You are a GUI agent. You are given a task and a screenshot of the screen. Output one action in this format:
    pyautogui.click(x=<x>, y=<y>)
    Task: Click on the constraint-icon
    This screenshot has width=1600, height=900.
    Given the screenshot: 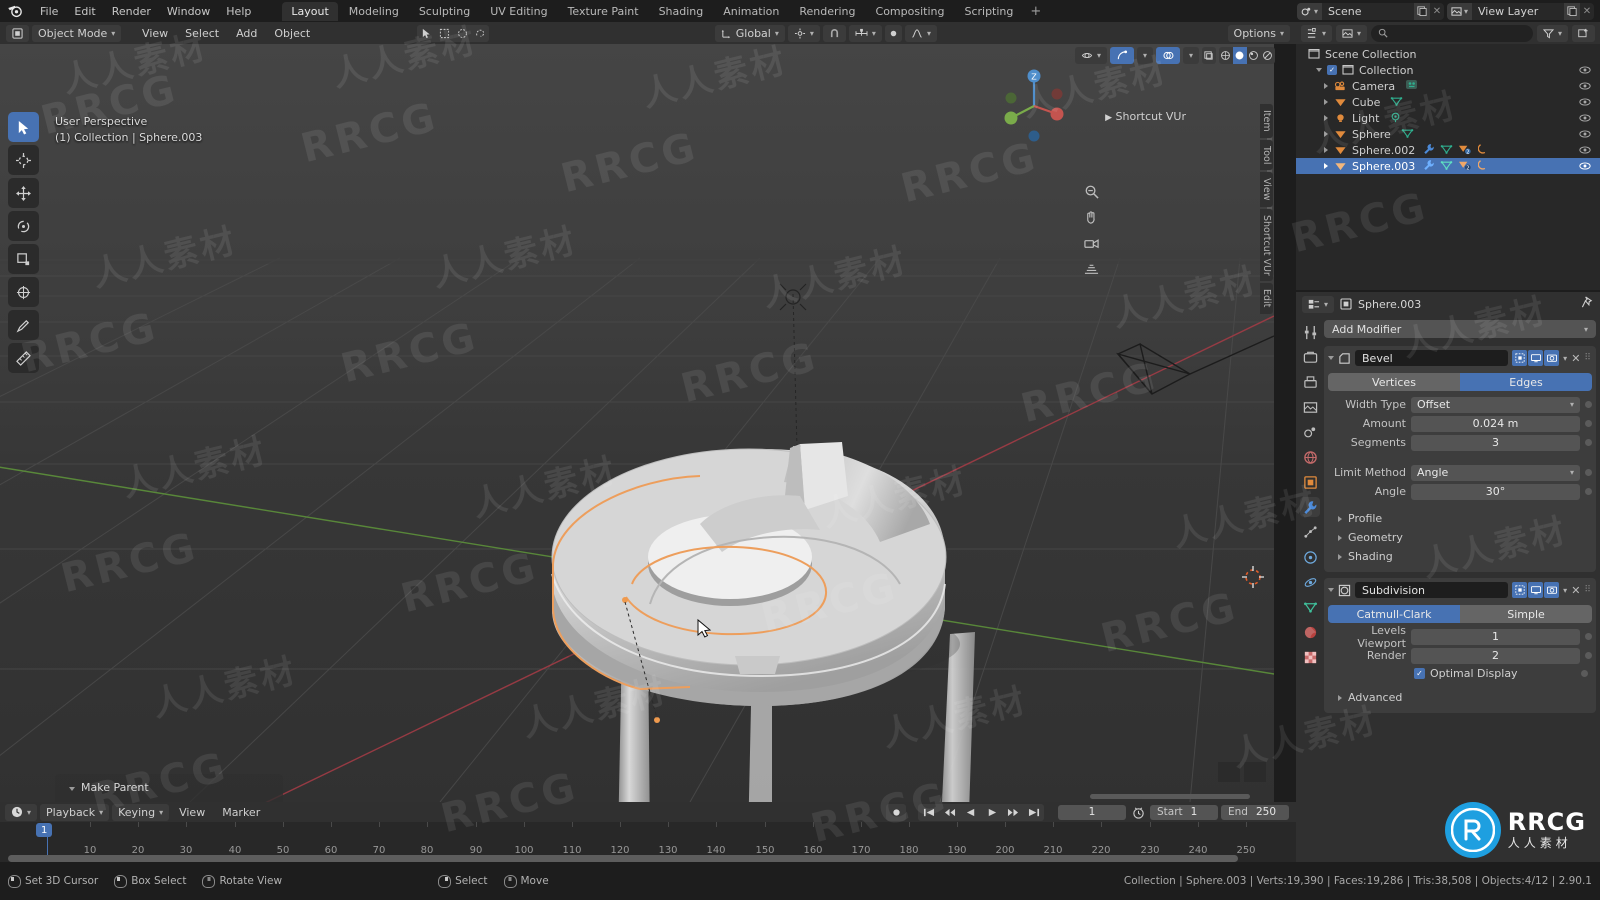 What is the action you would take?
    pyautogui.click(x=1483, y=166)
    